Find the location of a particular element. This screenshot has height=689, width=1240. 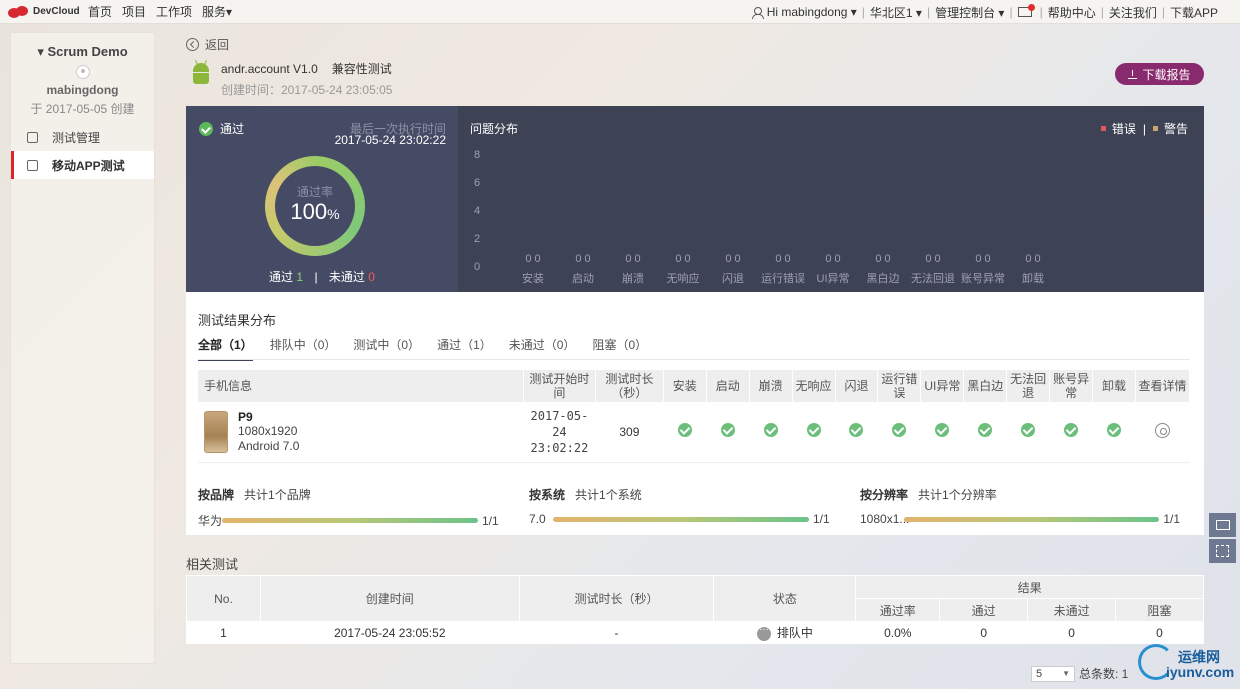

col-install: 安装 is located at coordinates (685, 386).